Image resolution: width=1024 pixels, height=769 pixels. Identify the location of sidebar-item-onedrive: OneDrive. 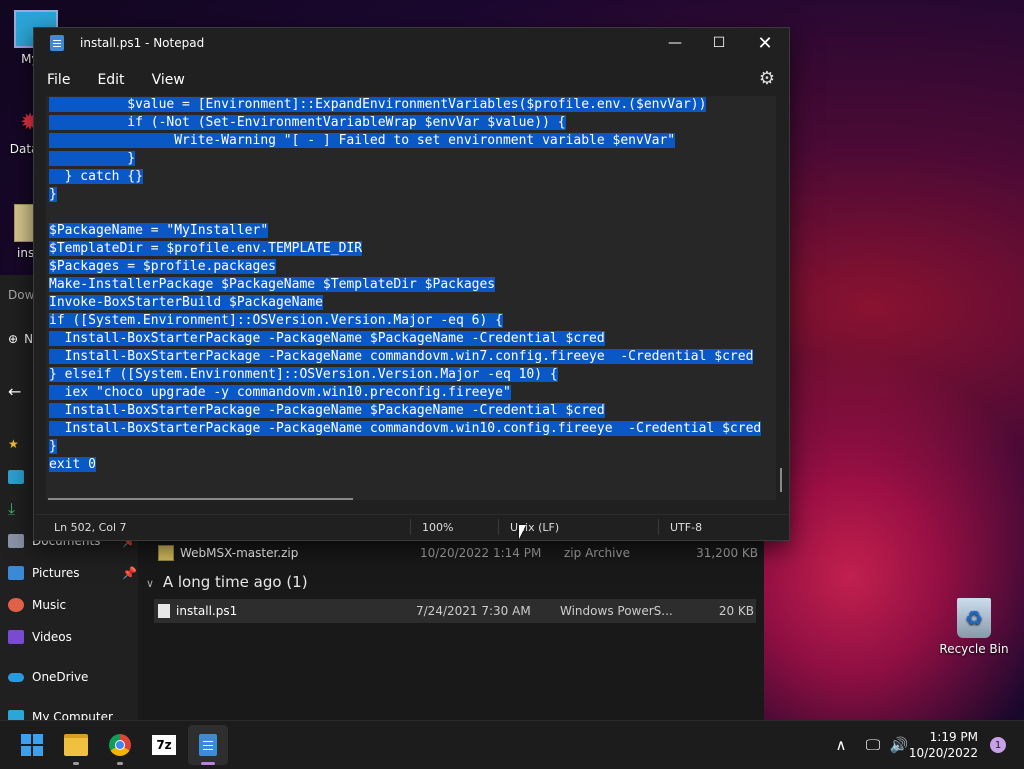
(48, 677).